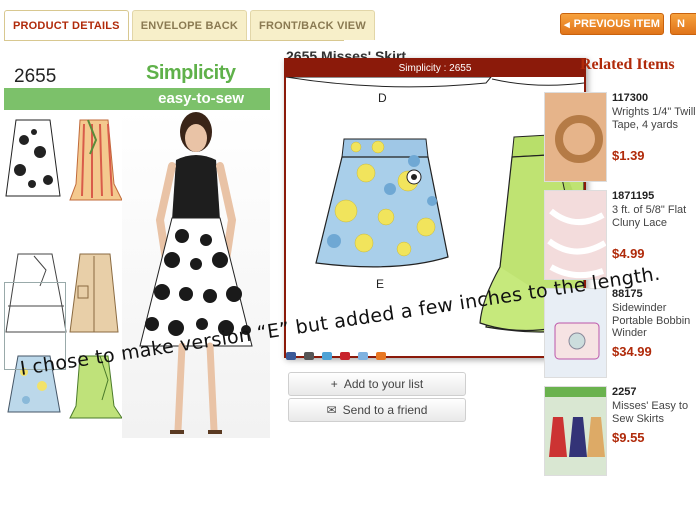  What do you see at coordinates (137, 99) in the screenshot?
I see `easy-to-sew-banner: easy-to-sew` at bounding box center [137, 99].